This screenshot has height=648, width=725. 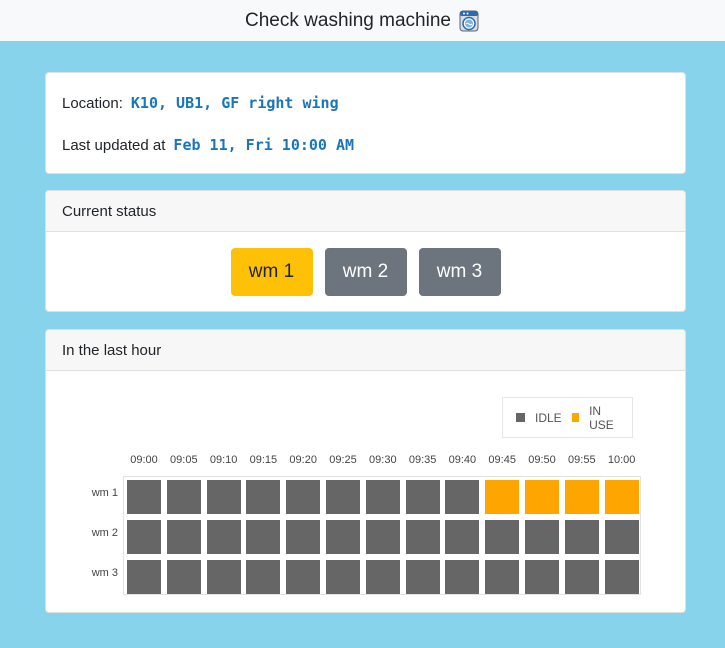 I want to click on time-label: 09:50, so click(x=542, y=460).